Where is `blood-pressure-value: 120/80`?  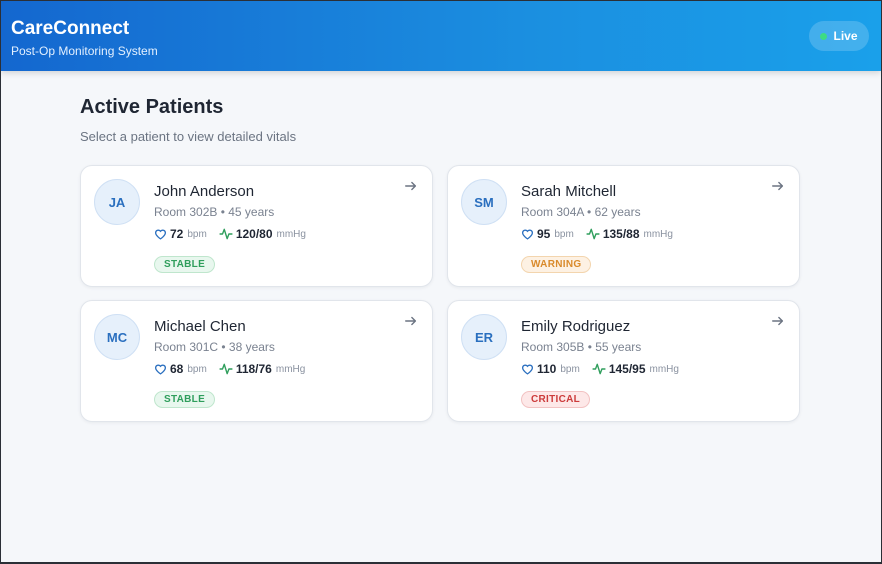
blood-pressure-value: 120/80 is located at coordinates (254, 234).